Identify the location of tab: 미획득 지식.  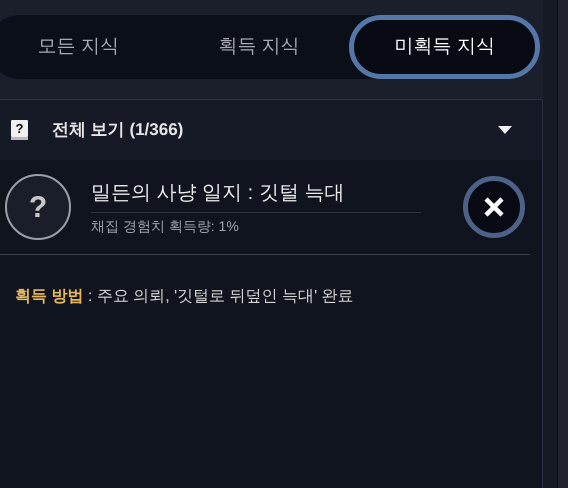
(444, 47).